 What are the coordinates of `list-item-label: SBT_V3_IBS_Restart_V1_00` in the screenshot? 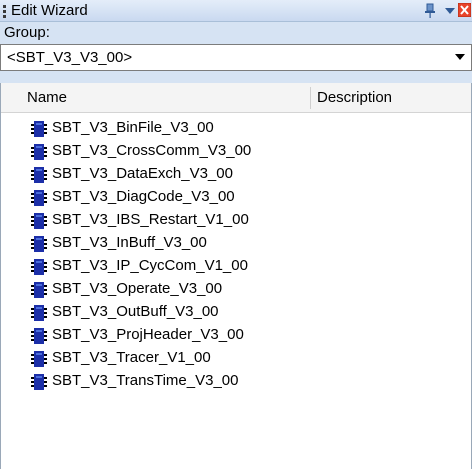 It's located at (150, 219).